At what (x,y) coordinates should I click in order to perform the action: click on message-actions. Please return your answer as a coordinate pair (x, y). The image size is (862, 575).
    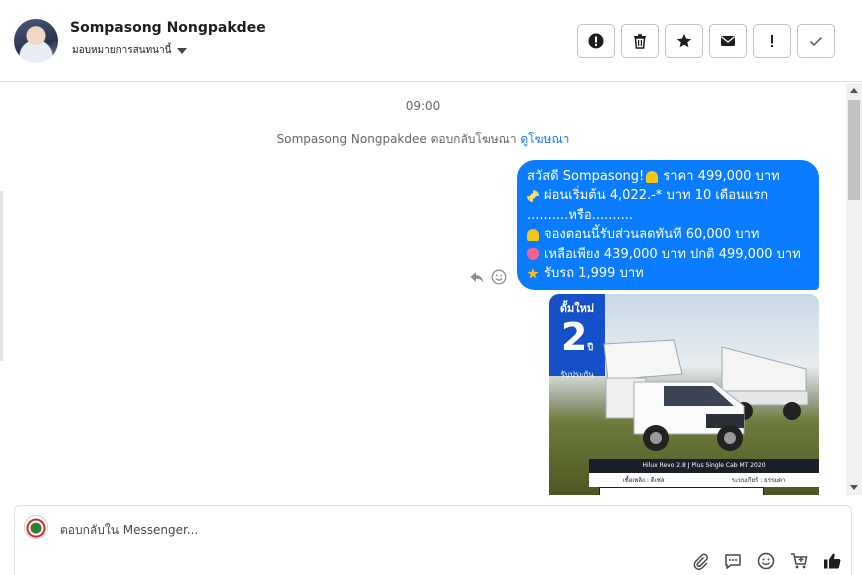
    Looking at the image, I should click on (488, 277).